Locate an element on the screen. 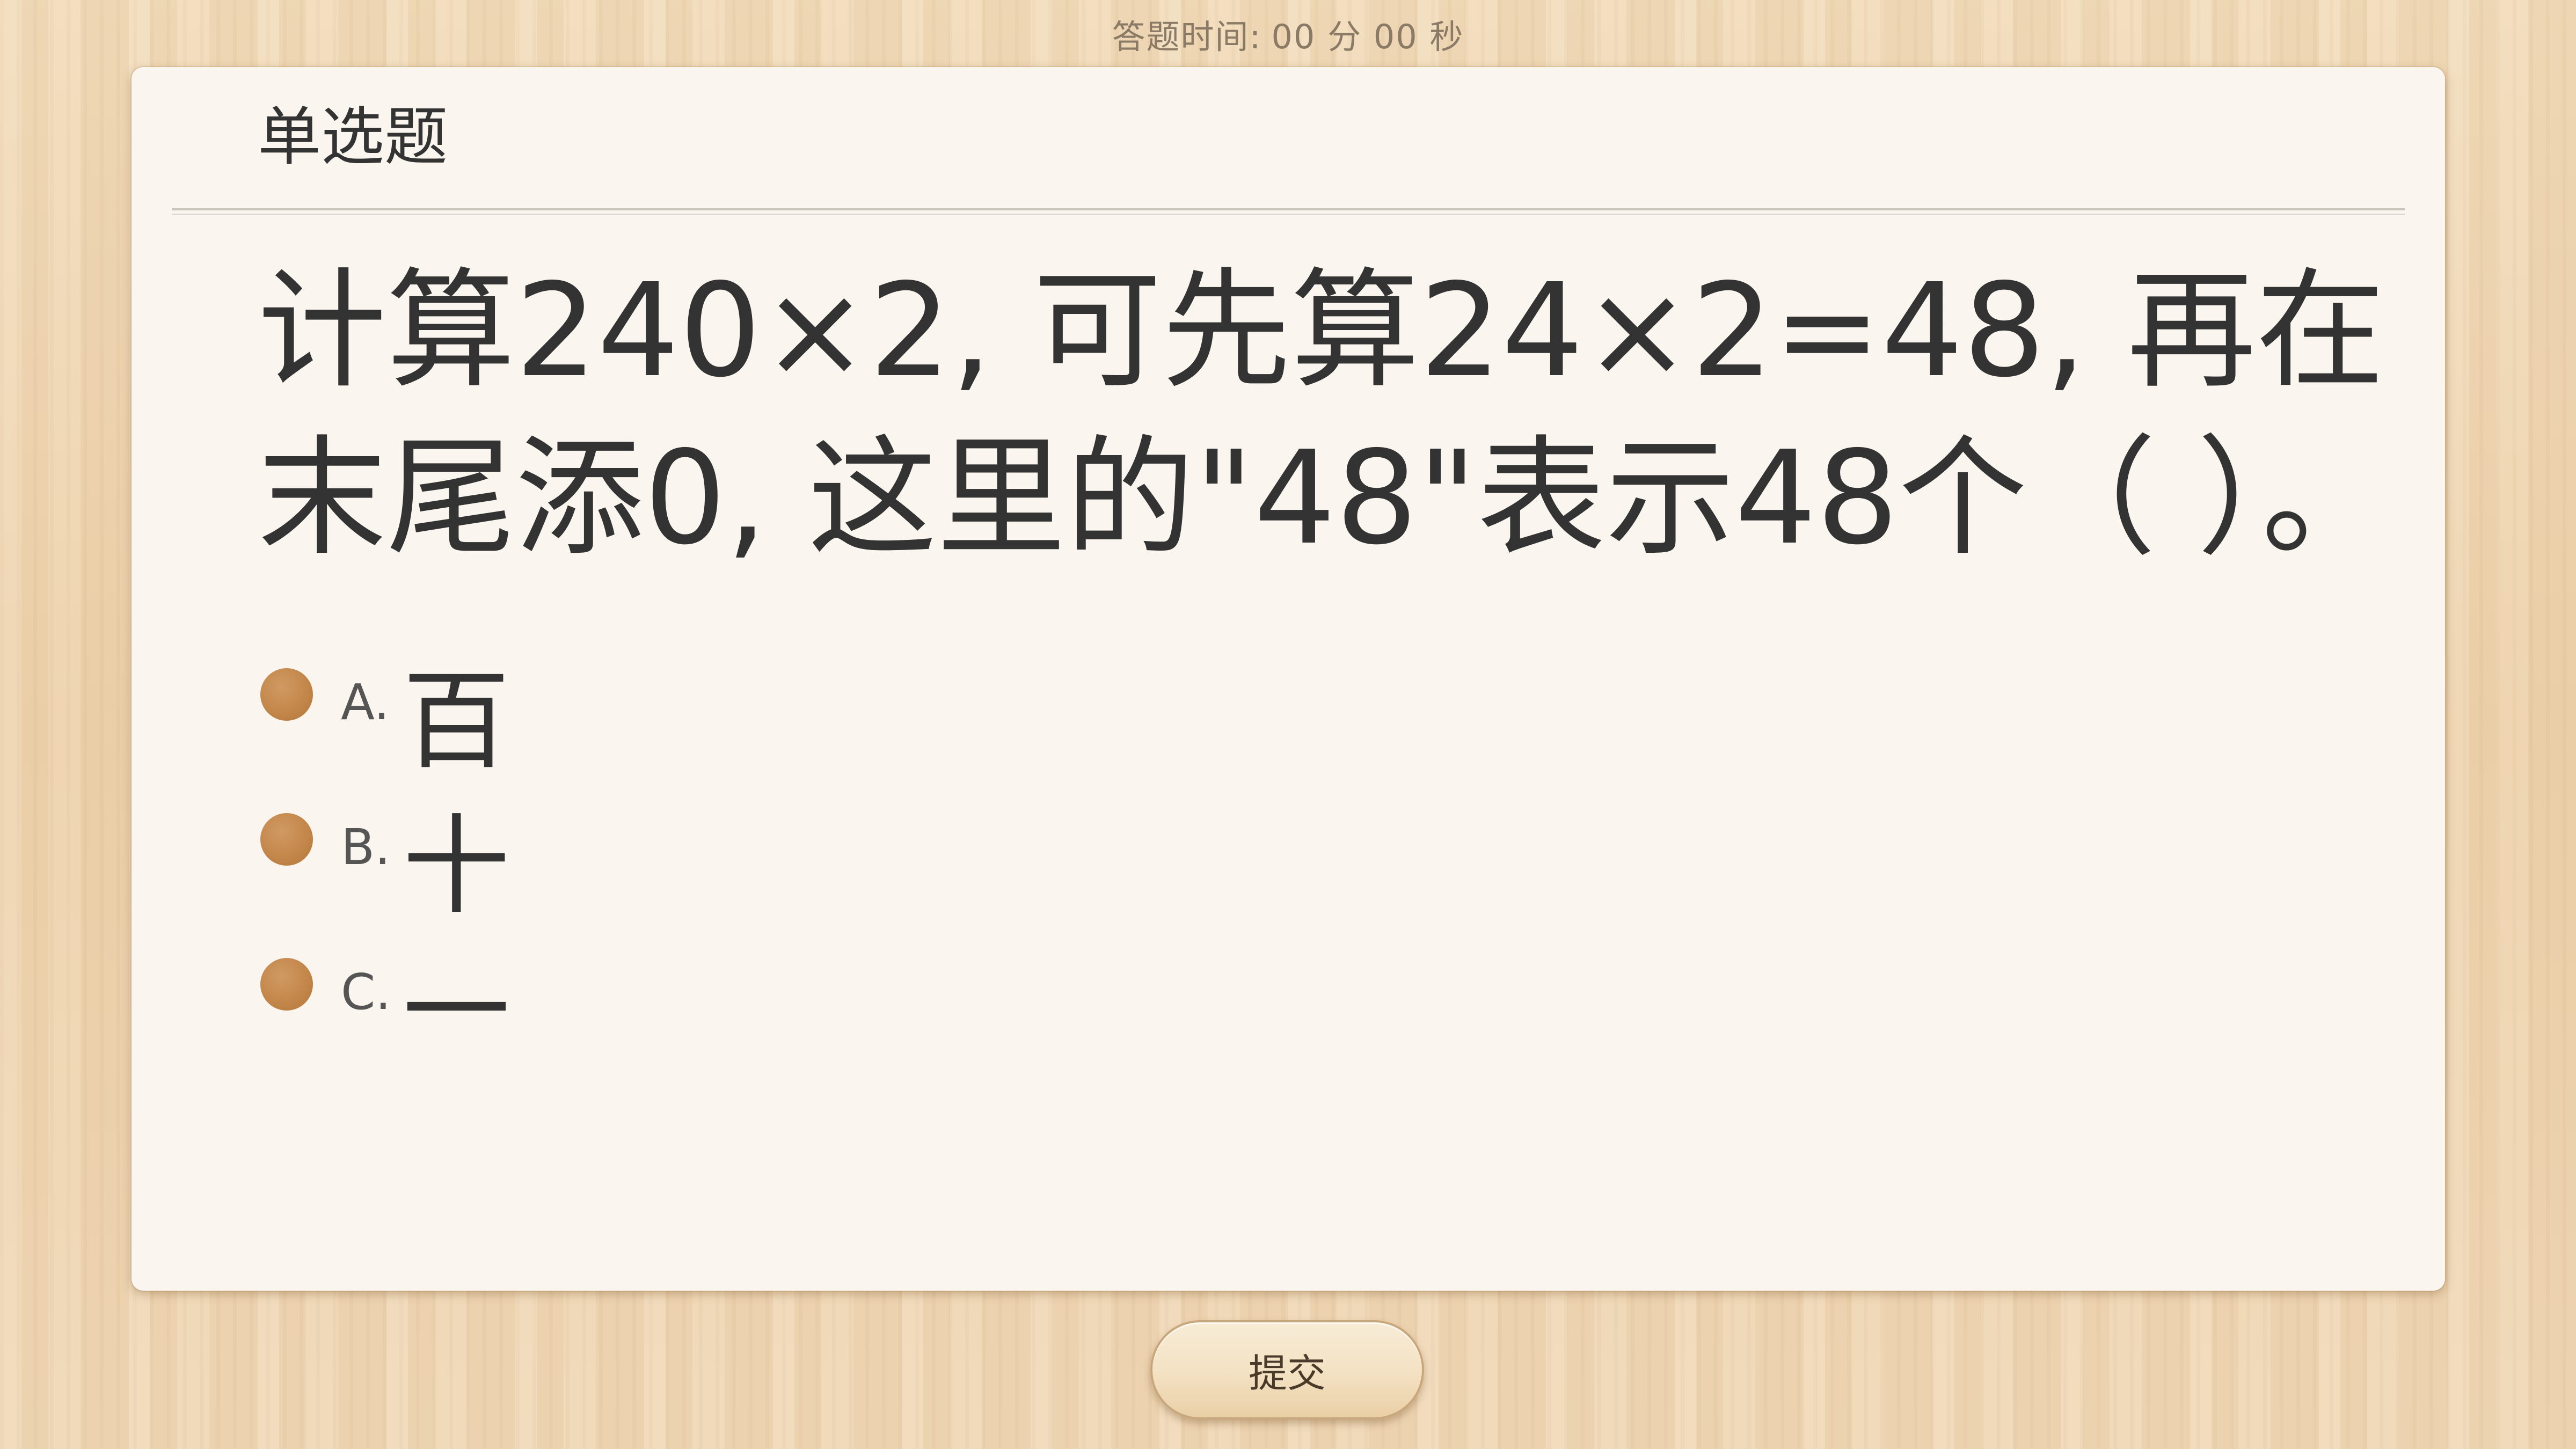 Image resolution: width=2576 pixels, height=1449 pixels. option-letter: A. is located at coordinates (365, 702).